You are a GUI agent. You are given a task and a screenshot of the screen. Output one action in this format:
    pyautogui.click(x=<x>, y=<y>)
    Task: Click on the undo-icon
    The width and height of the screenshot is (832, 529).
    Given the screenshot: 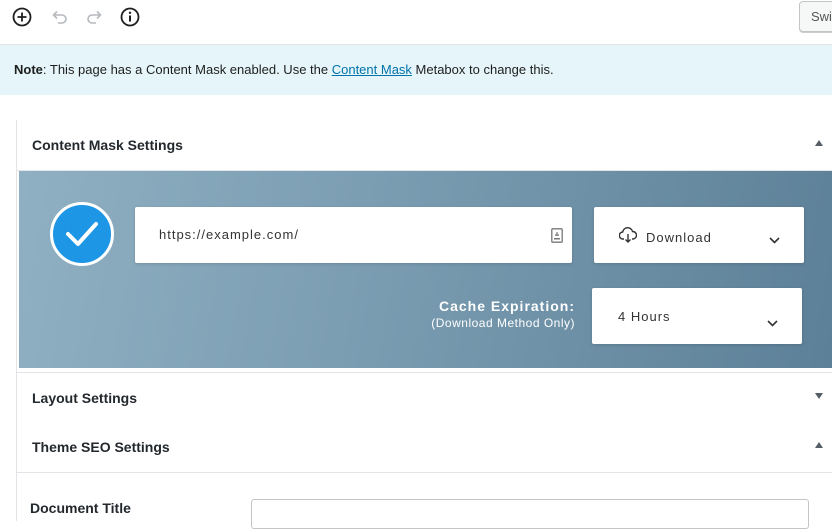 What is the action you would take?
    pyautogui.click(x=59, y=17)
    